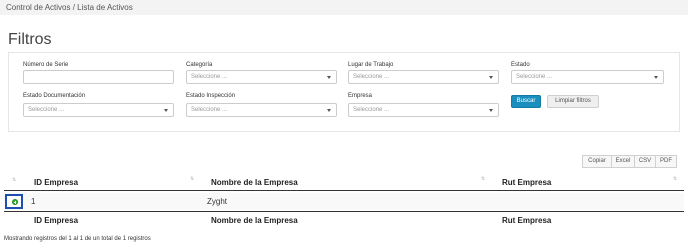 This screenshot has width=688, height=243. Describe the element at coordinates (344, 201) in the screenshot. I see `table-row: 1 Zyght` at that location.